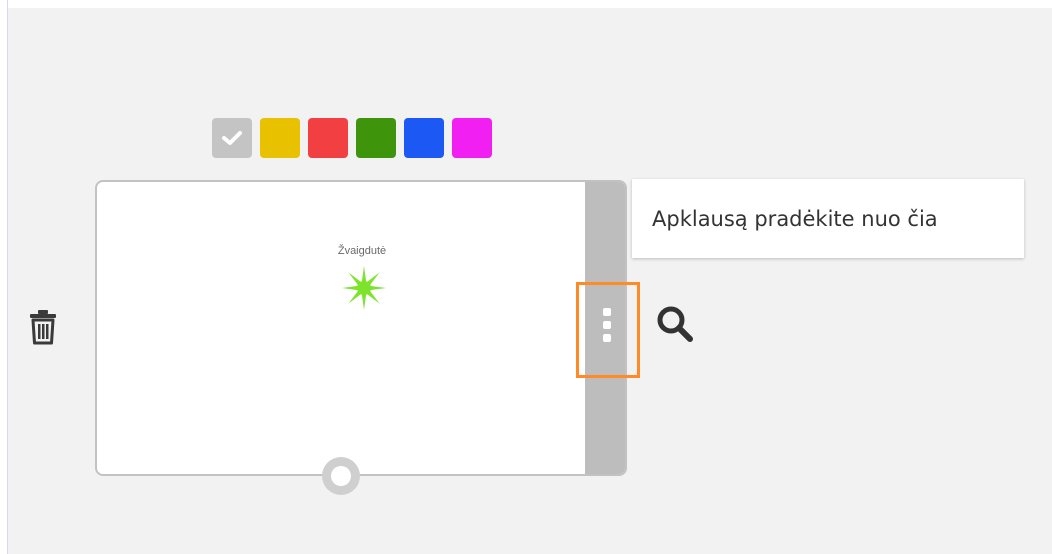 Image resolution: width=1052 pixels, height=554 pixels. Describe the element at coordinates (364, 288) in the screenshot. I see `star-burst-icon` at that location.